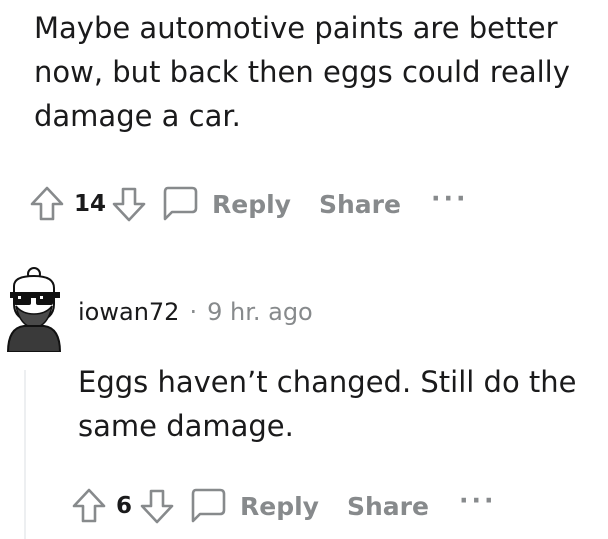 The width and height of the screenshot is (608, 539). I want to click on reply-comment-line-2: same damage., so click(186, 426).